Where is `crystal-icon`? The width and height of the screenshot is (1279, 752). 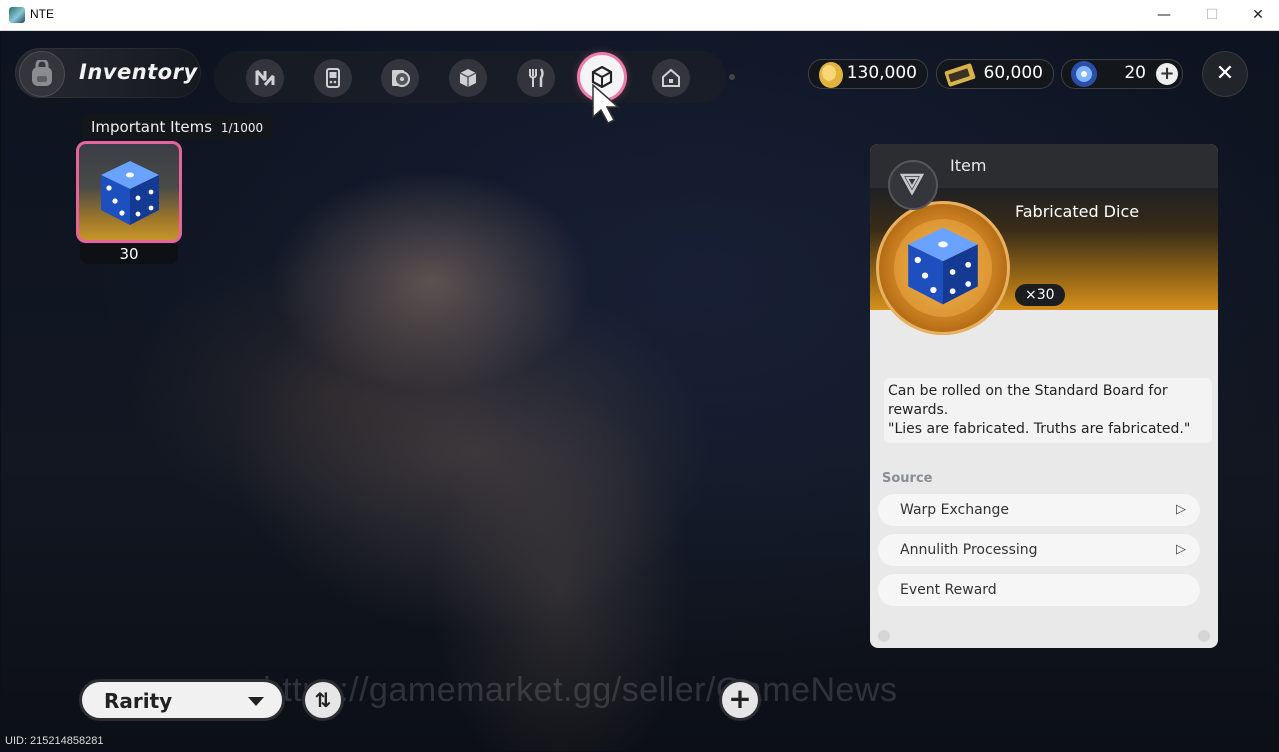
crystal-icon is located at coordinates (1084, 74).